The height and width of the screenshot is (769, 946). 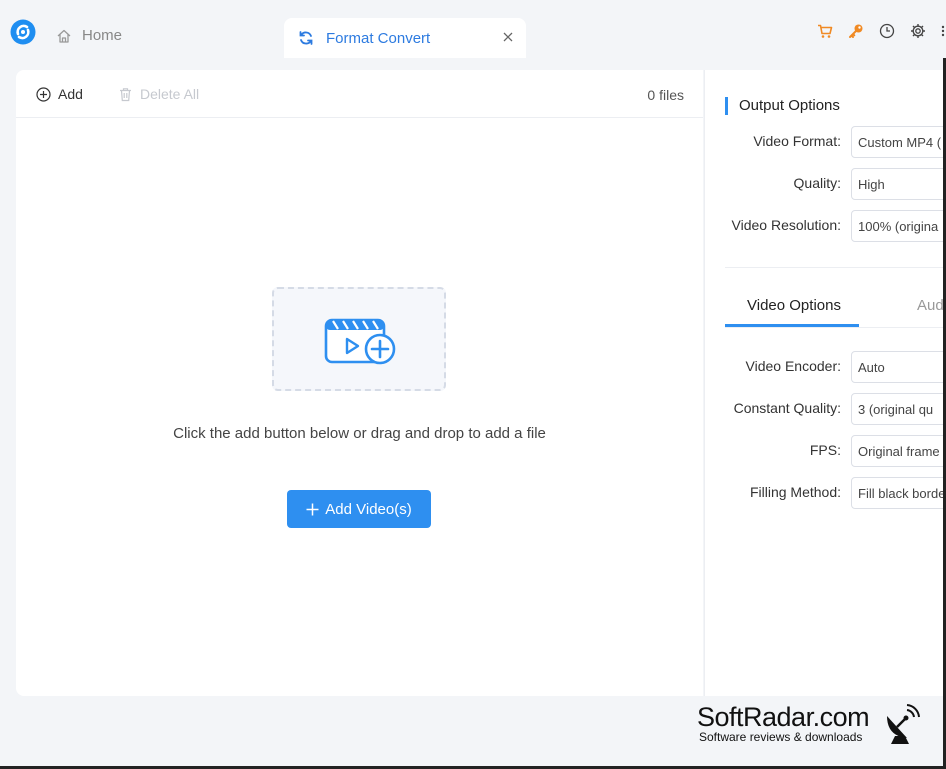 What do you see at coordinates (918, 31) in the screenshot?
I see `gear-icon` at bounding box center [918, 31].